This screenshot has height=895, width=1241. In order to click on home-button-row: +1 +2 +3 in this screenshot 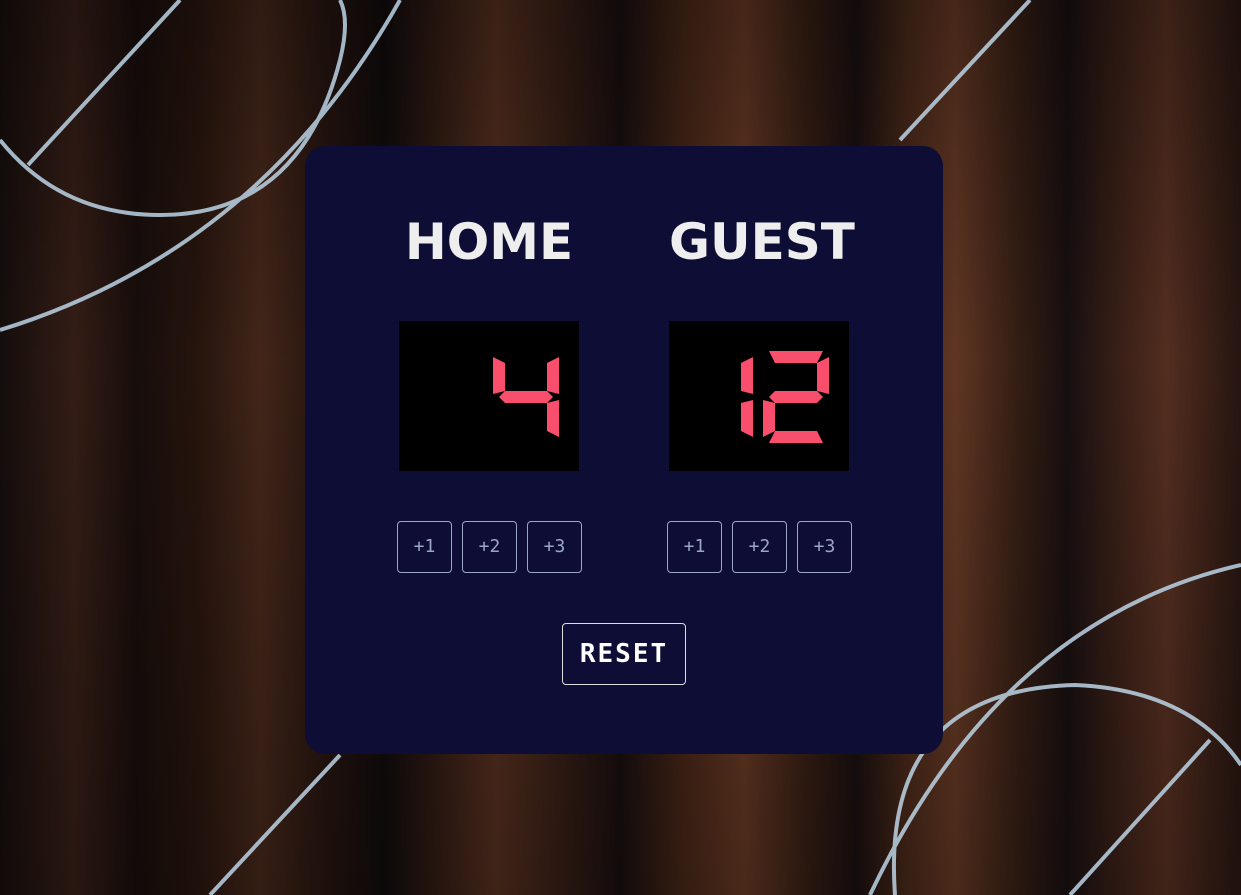, I will do `click(490, 547)`.